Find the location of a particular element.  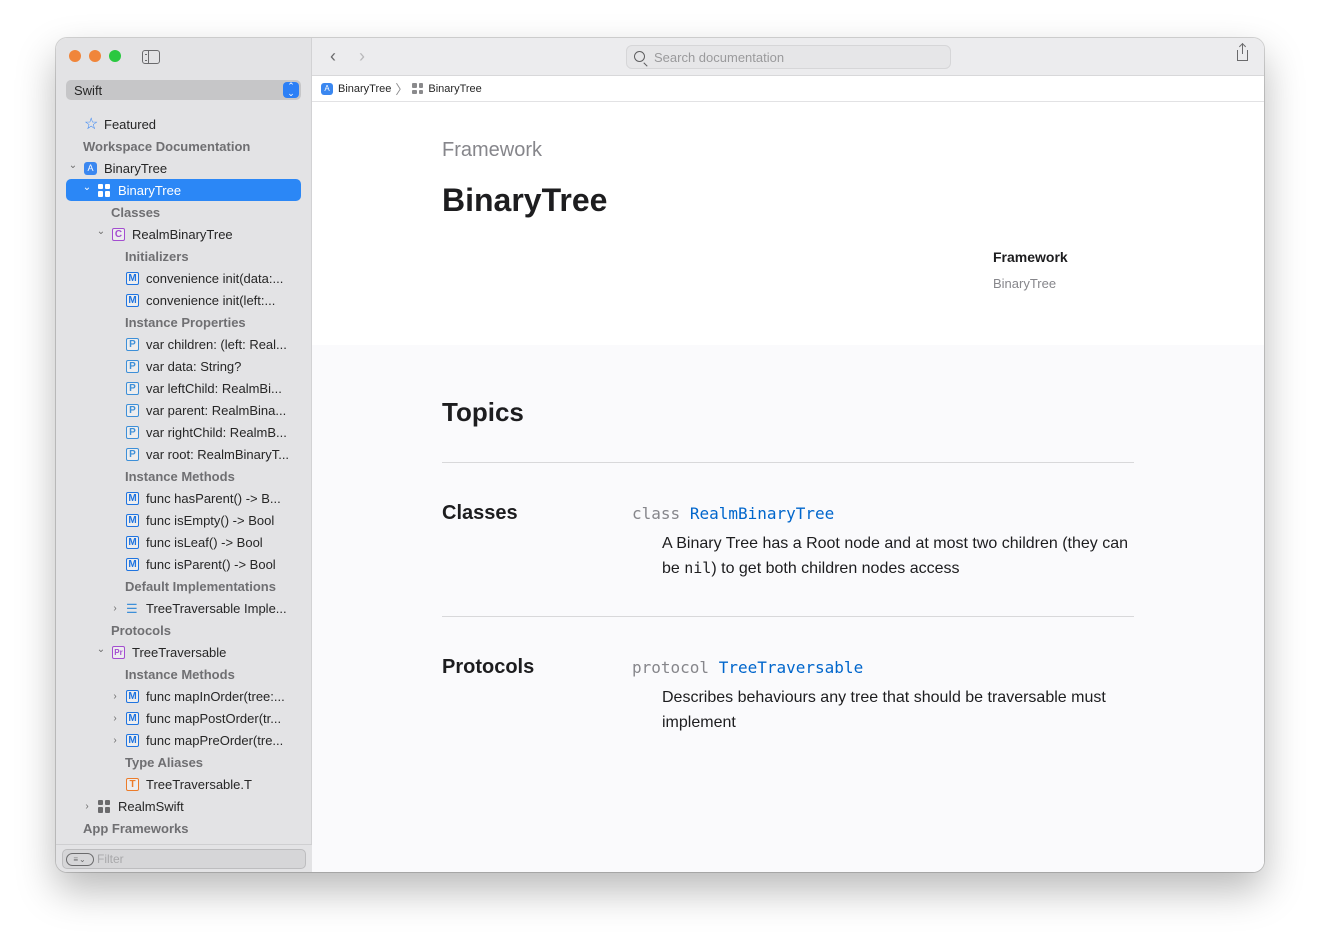

search-placeholder: Search documentation is located at coordinates (719, 57).